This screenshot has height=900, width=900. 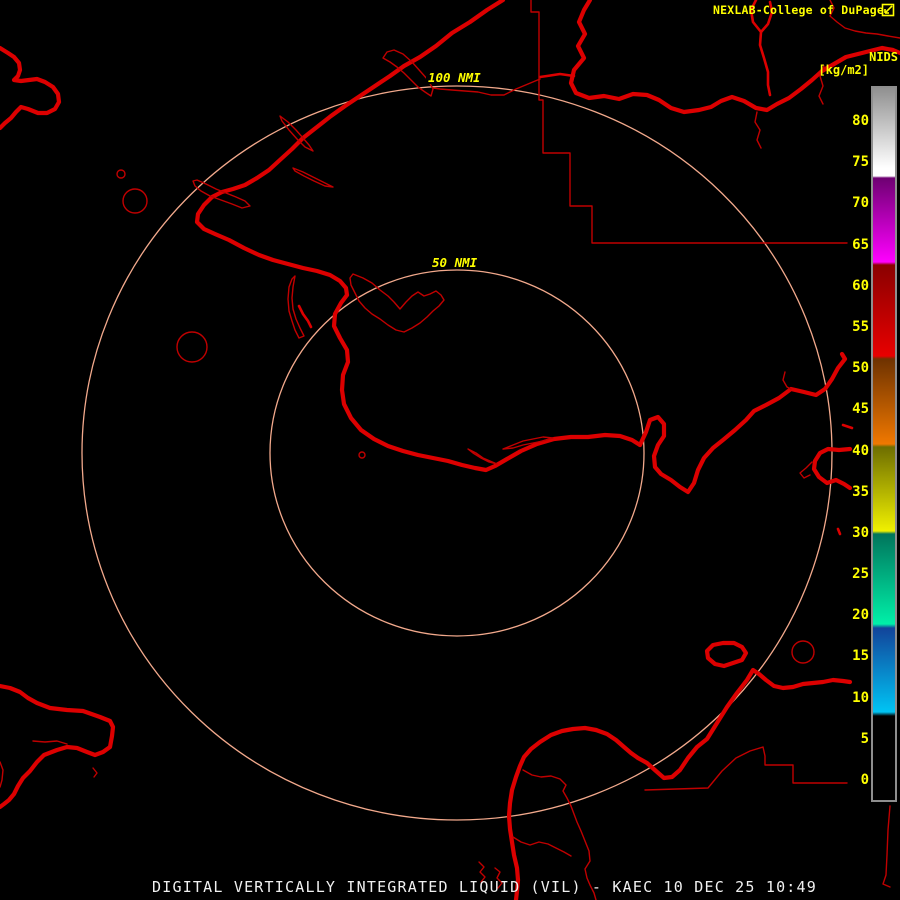 I want to click on colorbar-tick-label: 75, so click(x=860, y=162).